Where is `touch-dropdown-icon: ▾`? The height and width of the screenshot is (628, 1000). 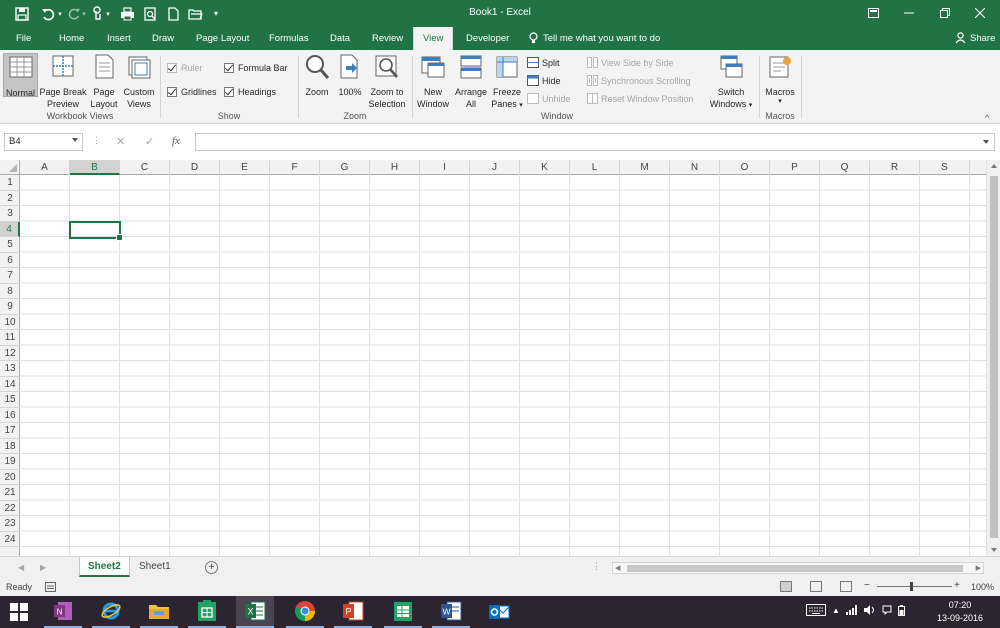 touch-dropdown-icon: ▾ is located at coordinates (108, 13).